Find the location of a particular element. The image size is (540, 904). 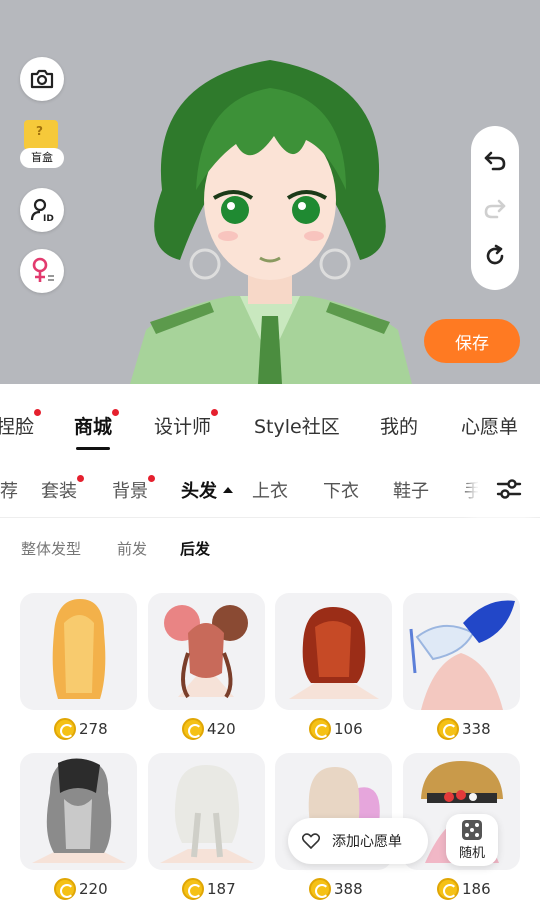

tab-shop: 商城 is located at coordinates (97, 424).